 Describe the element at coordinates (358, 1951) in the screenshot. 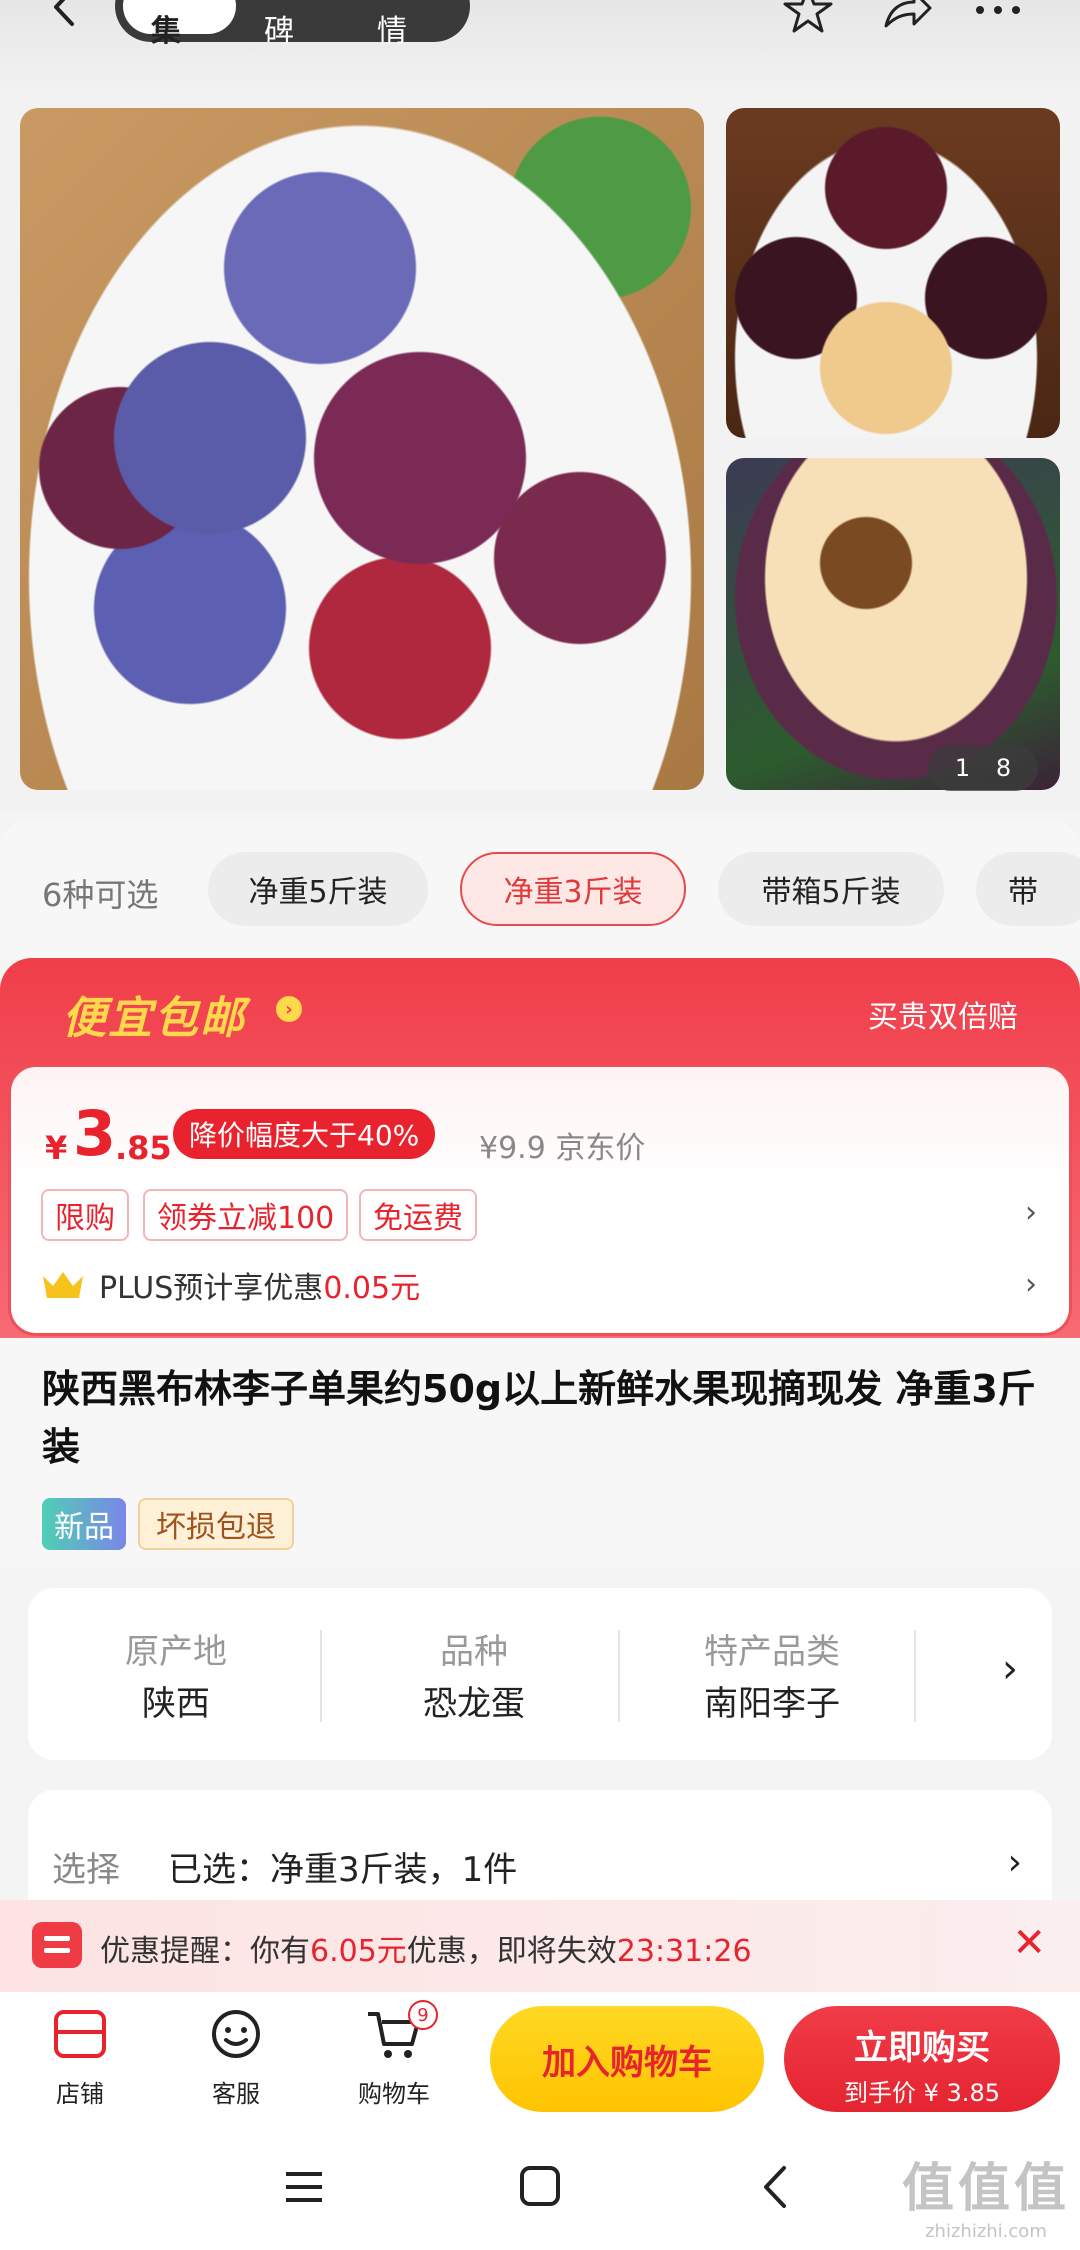

I see `reminder-amount: 6.05元` at that location.